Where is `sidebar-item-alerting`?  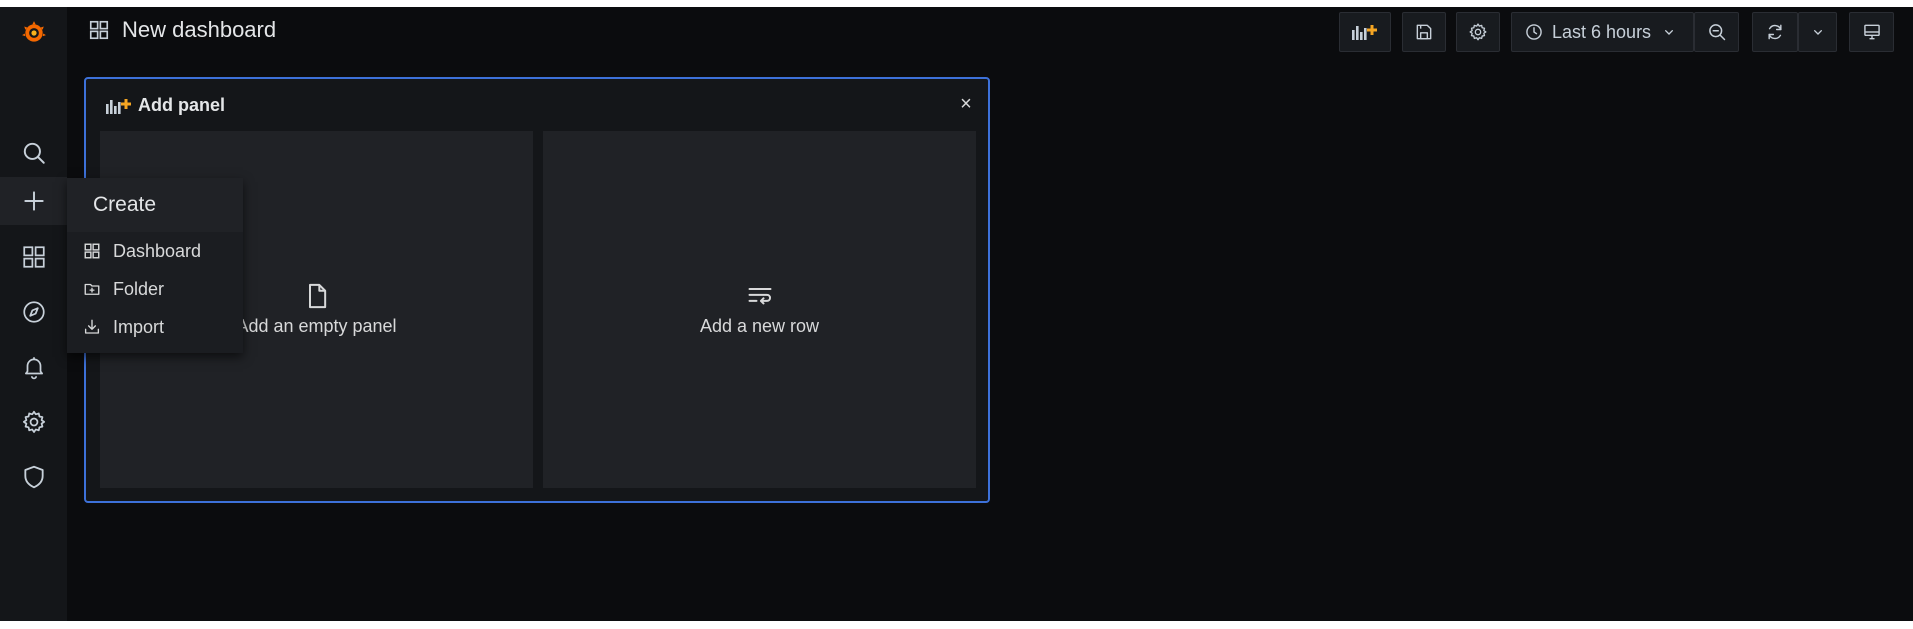
sidebar-item-alerting is located at coordinates (33, 367).